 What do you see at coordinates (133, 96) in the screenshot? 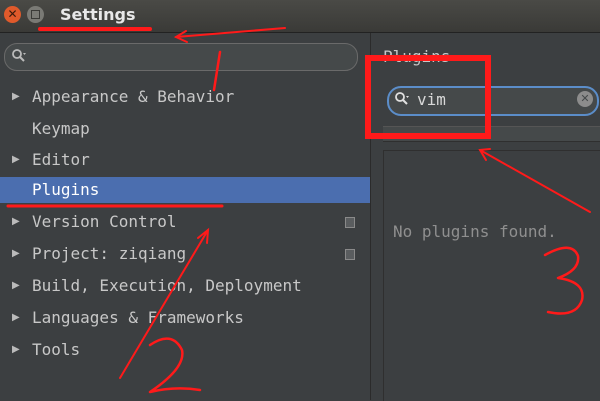
I see `sidebar-item-label: Appearance & Behavior` at bounding box center [133, 96].